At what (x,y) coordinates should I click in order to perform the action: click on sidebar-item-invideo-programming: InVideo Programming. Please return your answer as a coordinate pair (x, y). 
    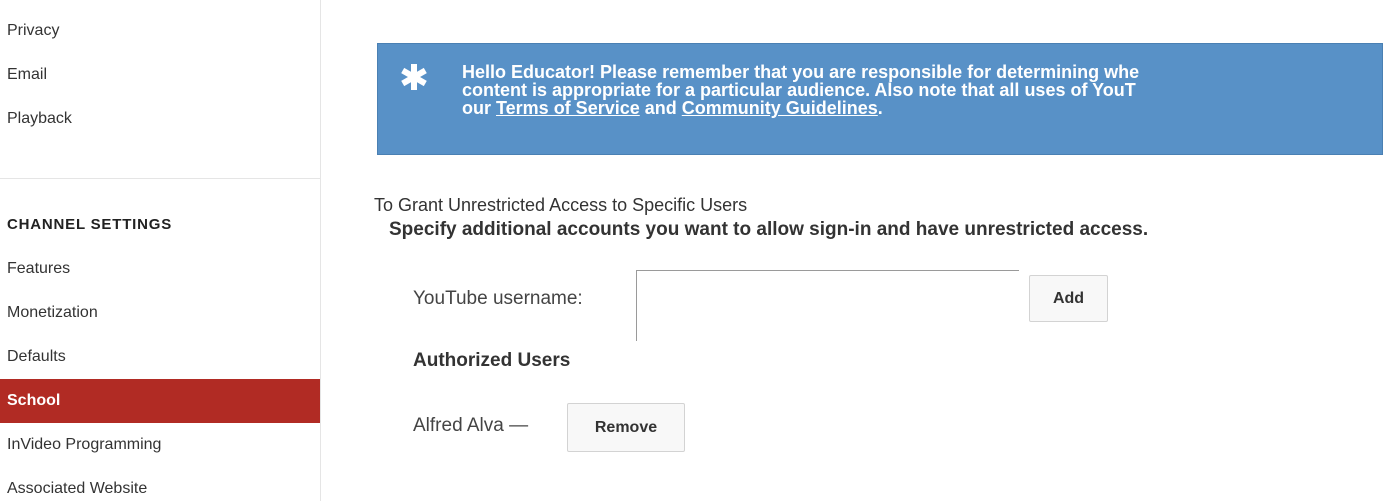
    Looking at the image, I should click on (160, 445).